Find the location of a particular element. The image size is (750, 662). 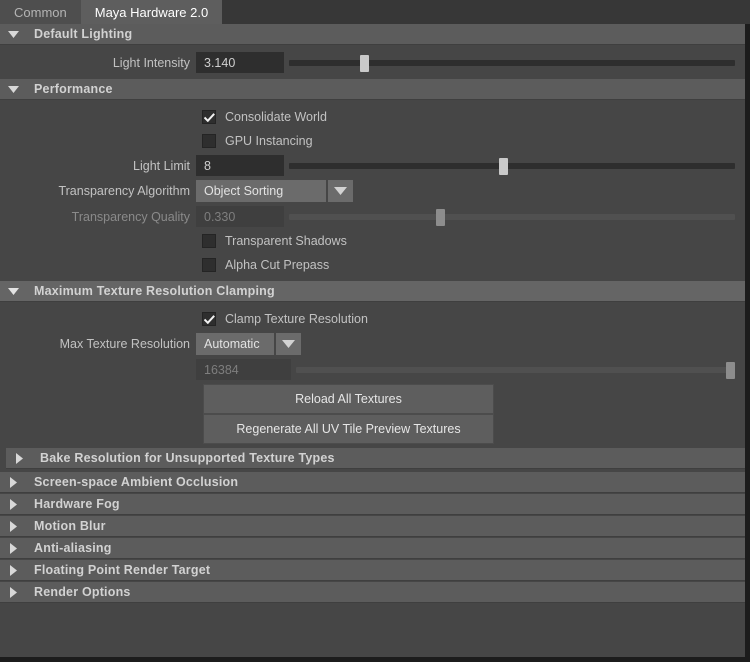

transparent-shadows-checkbox is located at coordinates (209, 241).